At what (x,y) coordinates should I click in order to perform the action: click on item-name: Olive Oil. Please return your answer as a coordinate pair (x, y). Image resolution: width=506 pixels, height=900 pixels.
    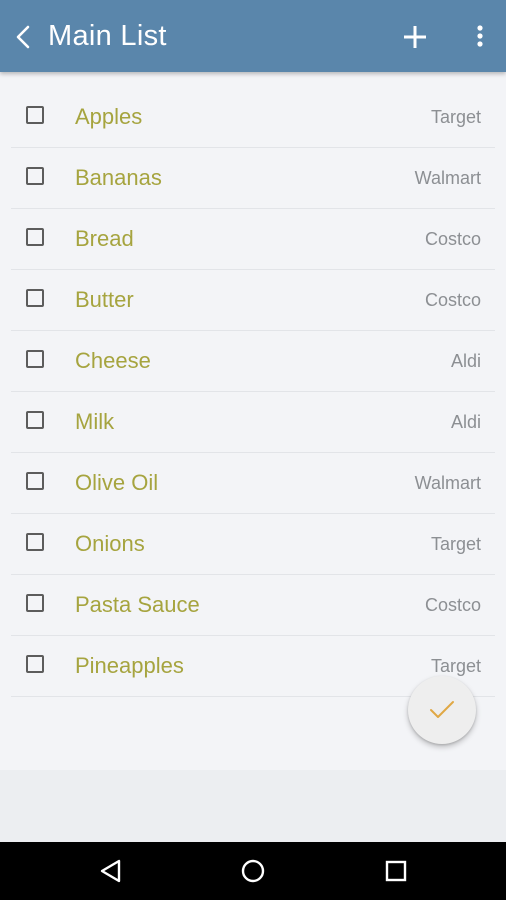
    Looking at the image, I should click on (117, 482).